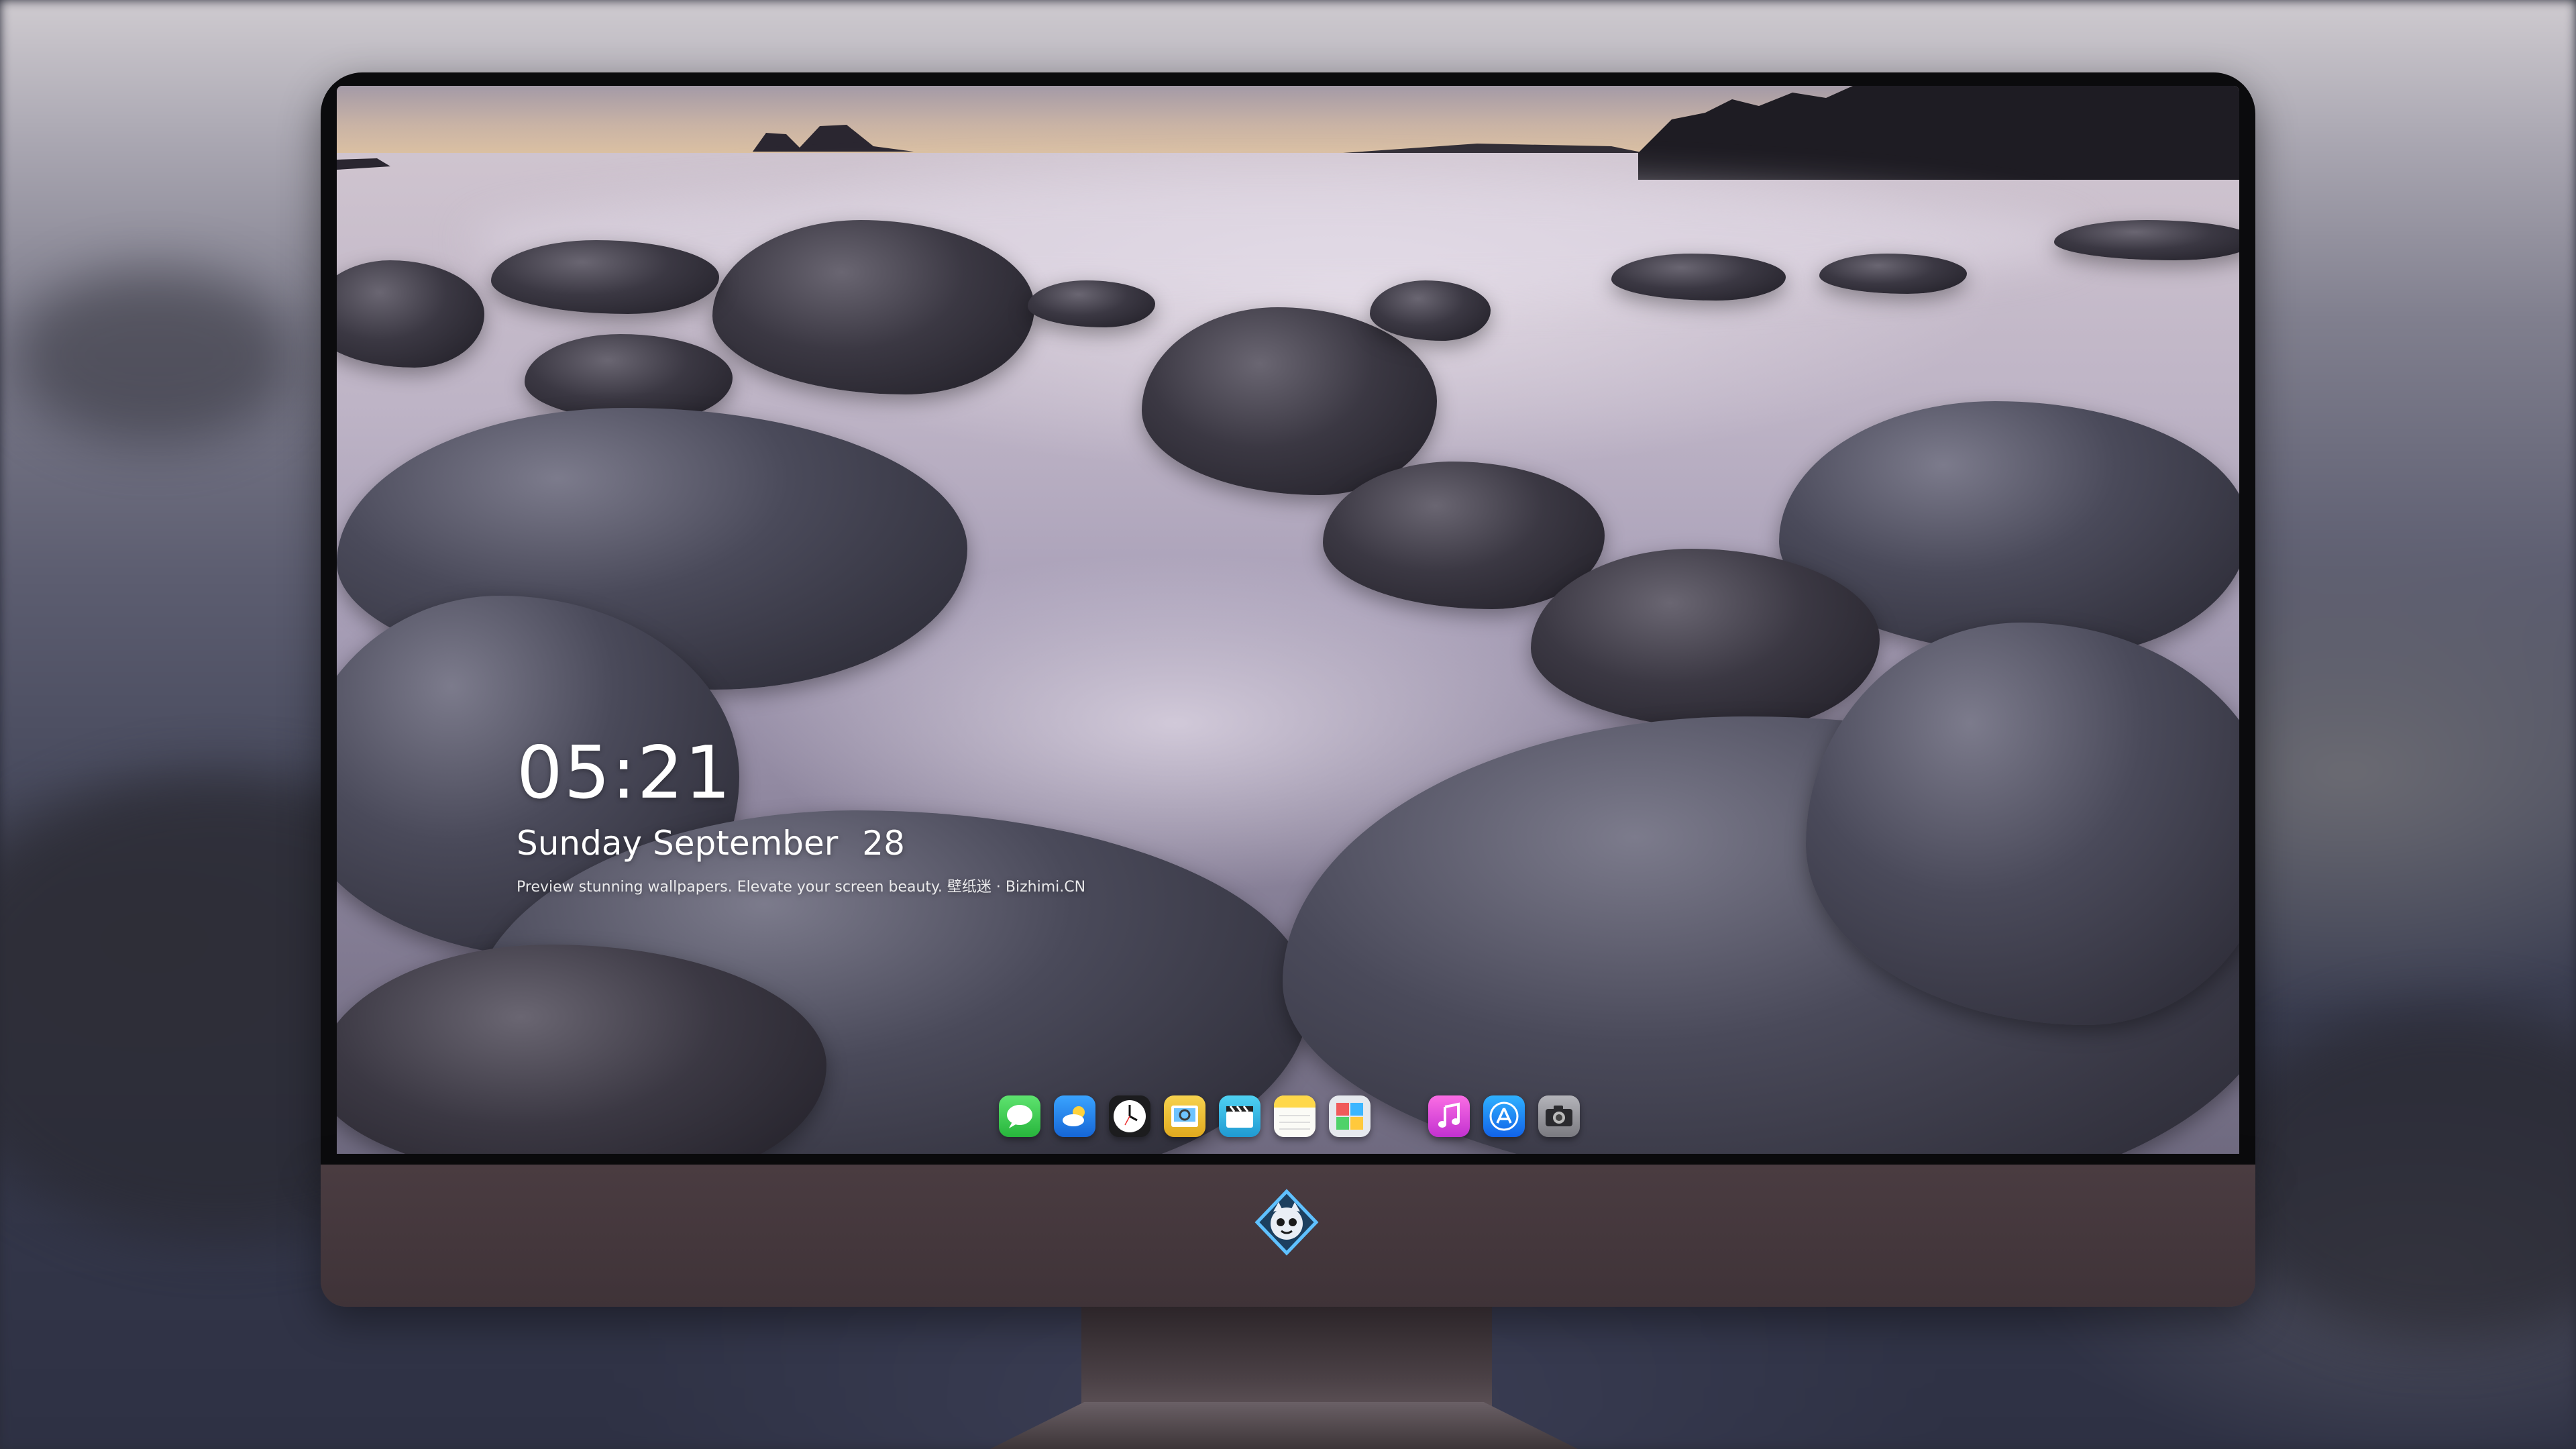 This screenshot has height=1449, width=2576. I want to click on camera-icon, so click(1559, 1116).